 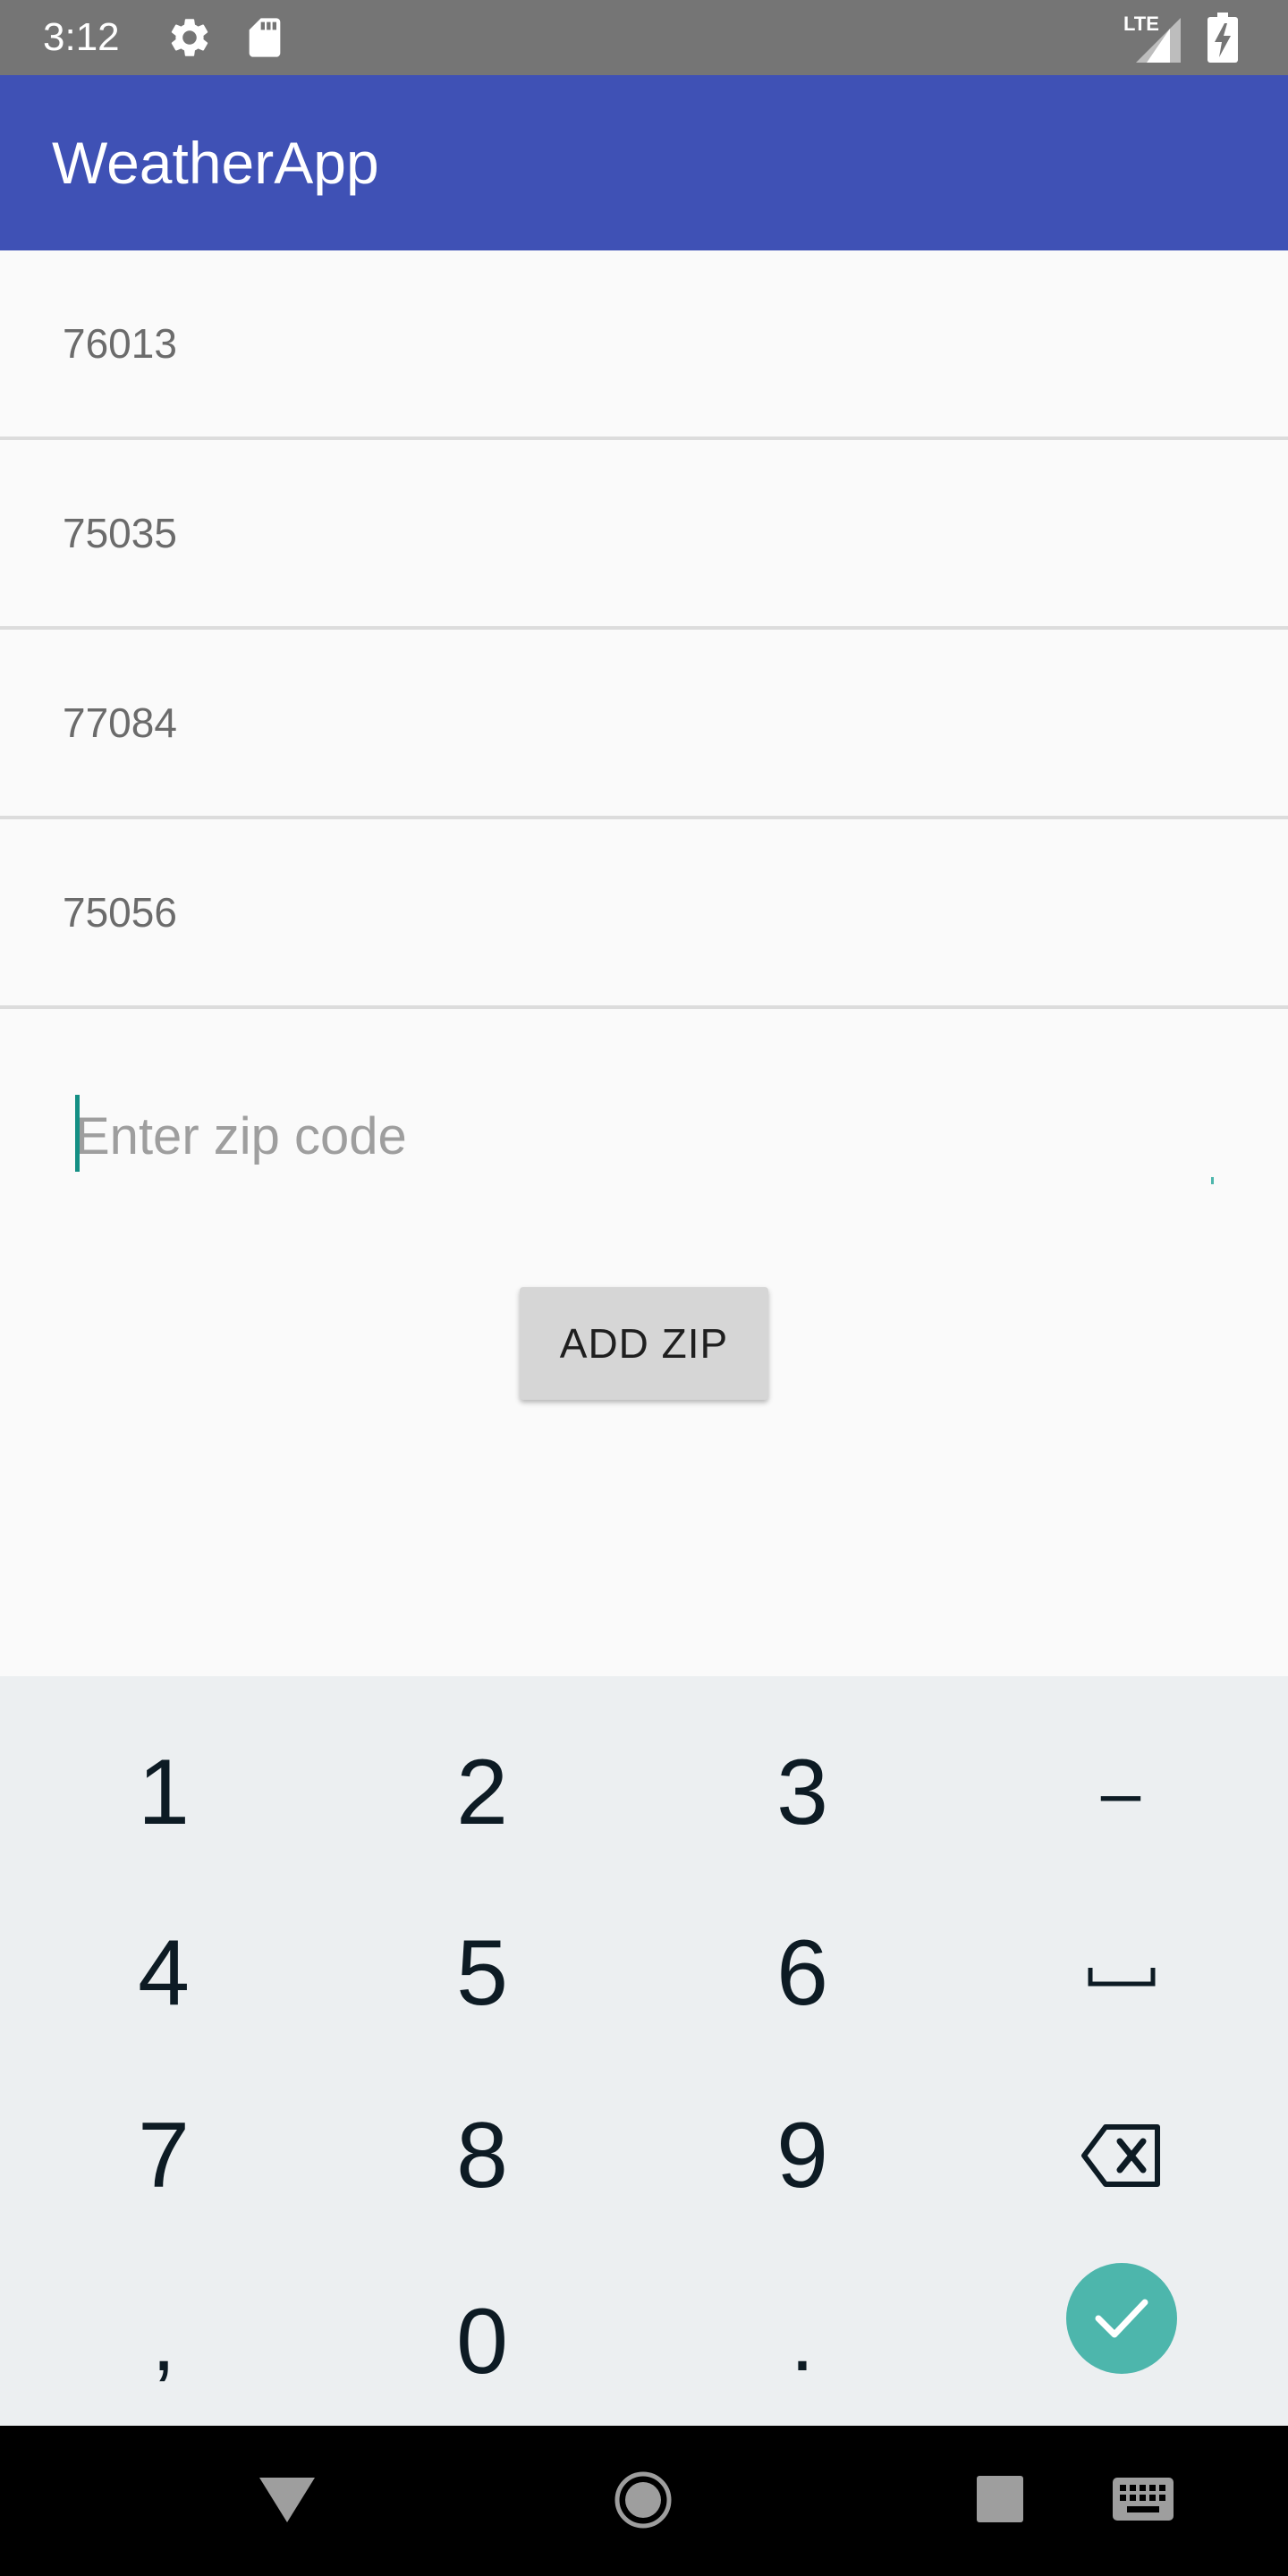 What do you see at coordinates (644, 1343) in the screenshot?
I see `add-zip-button: ADD ZIP` at bounding box center [644, 1343].